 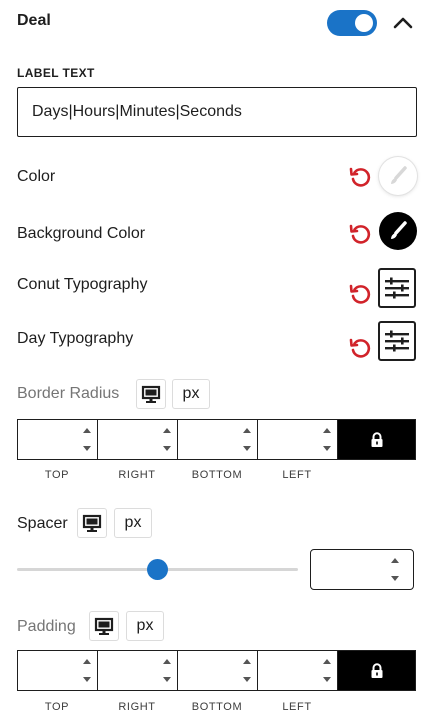 What do you see at coordinates (206, 439) in the screenshot?
I see `border-radius-bottom-input` at bounding box center [206, 439].